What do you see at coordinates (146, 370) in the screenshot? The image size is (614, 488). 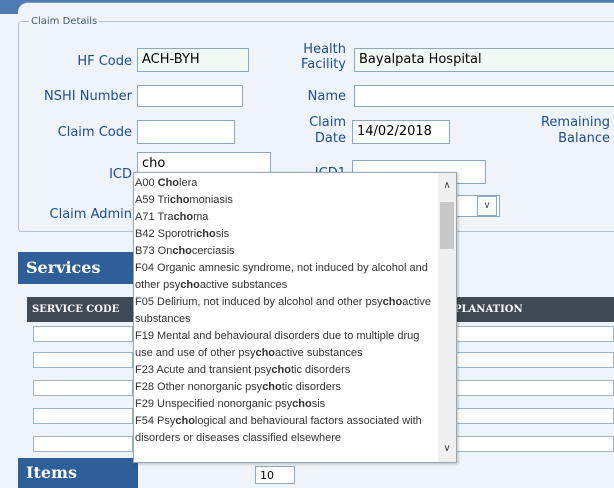 I see `icd-code: F23` at bounding box center [146, 370].